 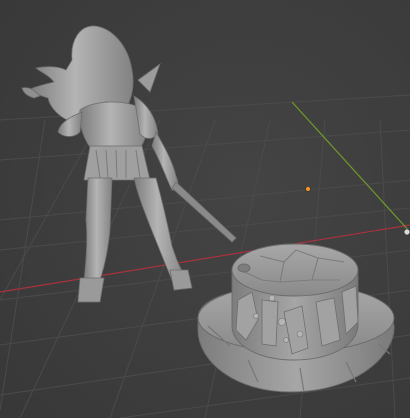 What do you see at coordinates (308, 189) in the screenshot?
I see `origin-marker-icon` at bounding box center [308, 189].